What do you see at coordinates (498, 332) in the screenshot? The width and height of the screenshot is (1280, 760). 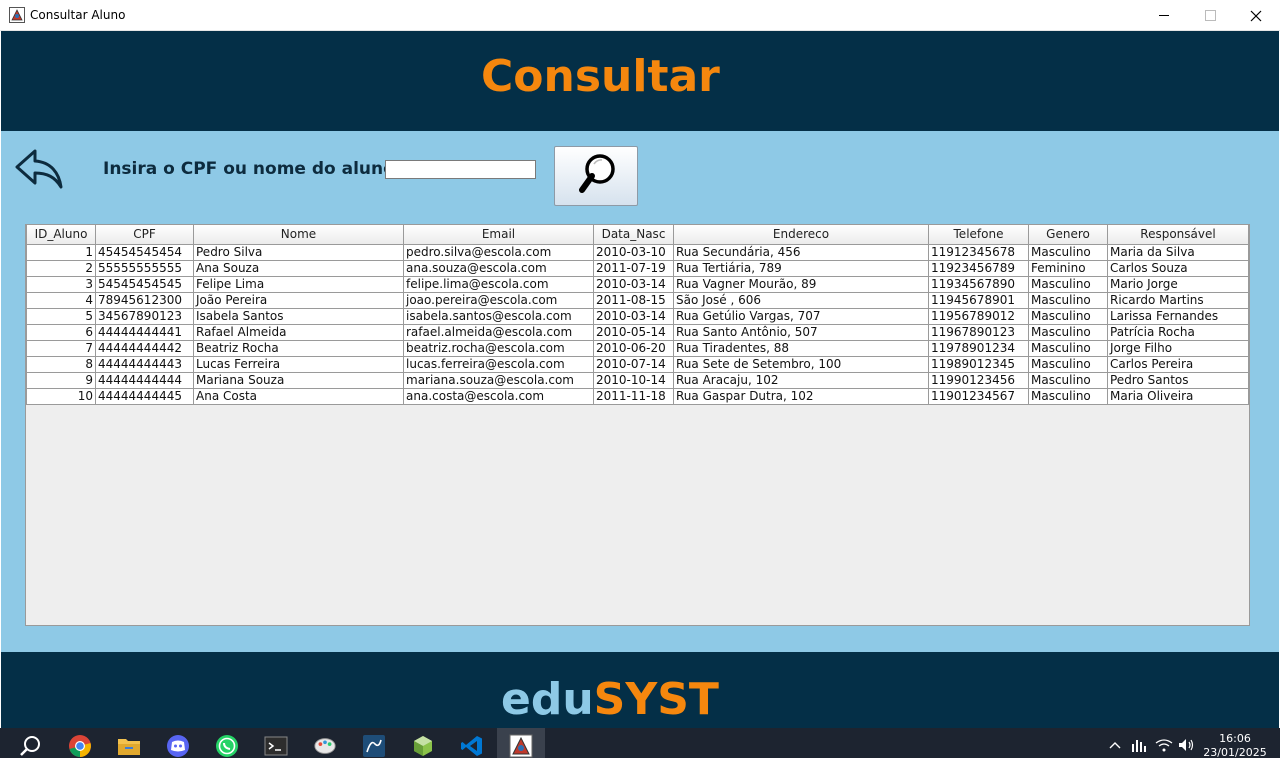 I see `table-cell: rafael.almeida@escola.com` at bounding box center [498, 332].